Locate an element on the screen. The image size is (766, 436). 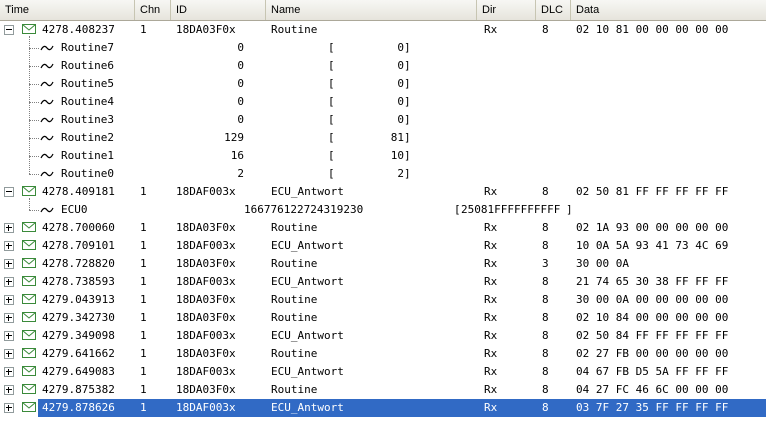
column-header-id: ID is located at coordinates (218, 10).